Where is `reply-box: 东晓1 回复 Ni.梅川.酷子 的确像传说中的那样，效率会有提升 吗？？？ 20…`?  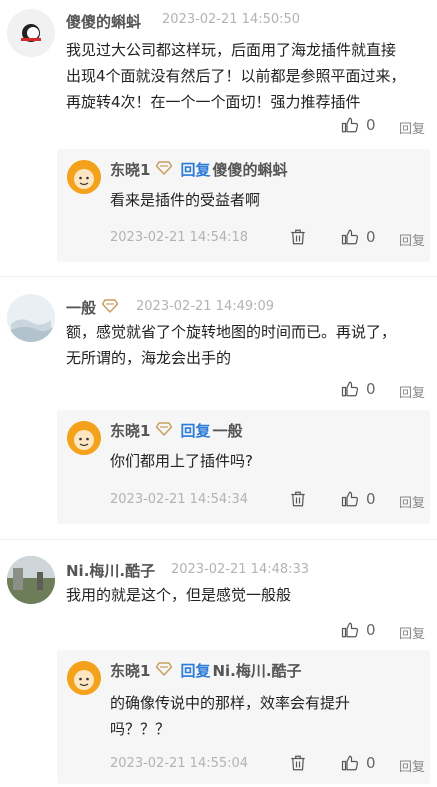 reply-box: 东晓1 回复 Ni.梅川.酷子 的确像传说中的那样，效率会有提升 吗？？？ 20… is located at coordinates (243, 717).